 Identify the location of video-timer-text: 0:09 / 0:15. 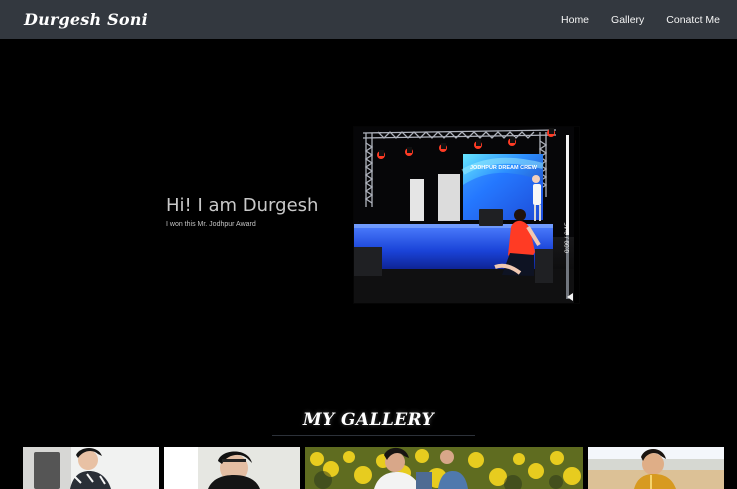
(567, 237).